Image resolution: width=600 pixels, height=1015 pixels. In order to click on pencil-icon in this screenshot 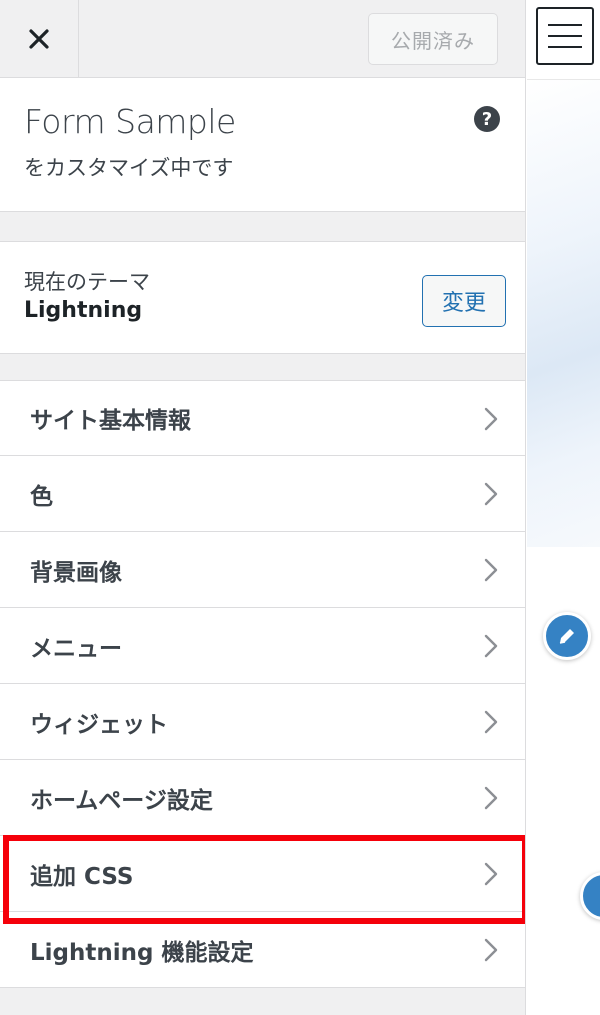, I will do `click(566, 636)`.